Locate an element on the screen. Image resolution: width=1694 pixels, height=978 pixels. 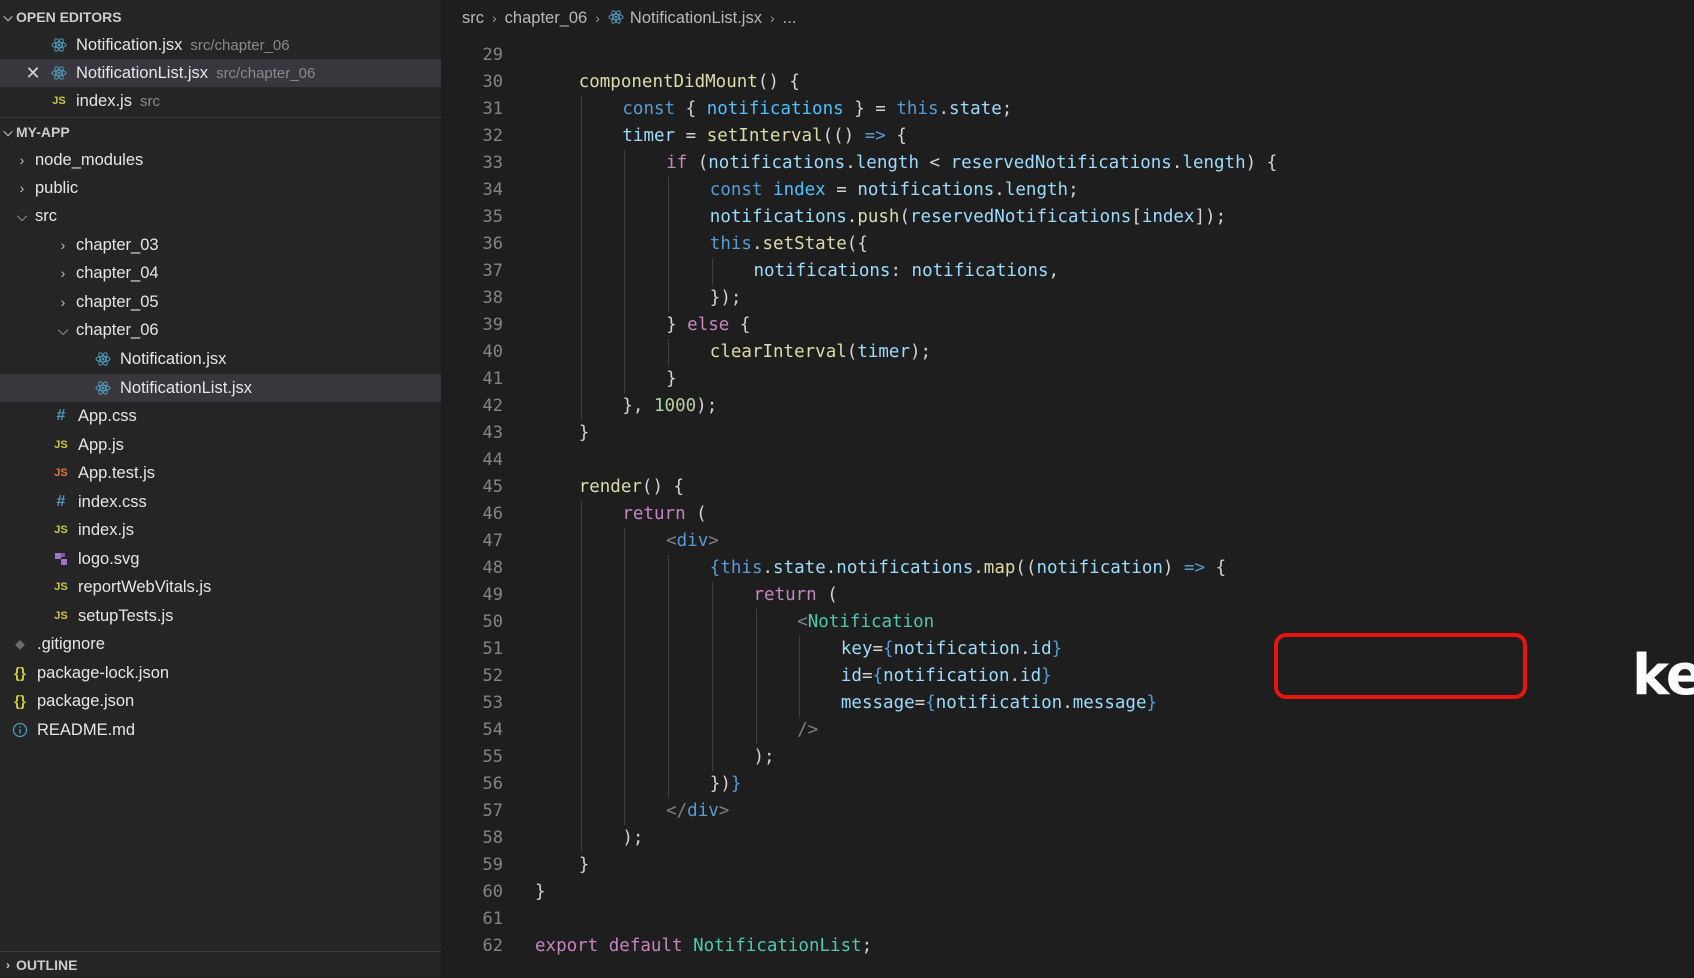
tree-item-index-js: JS index.js is located at coordinates (220, 530).